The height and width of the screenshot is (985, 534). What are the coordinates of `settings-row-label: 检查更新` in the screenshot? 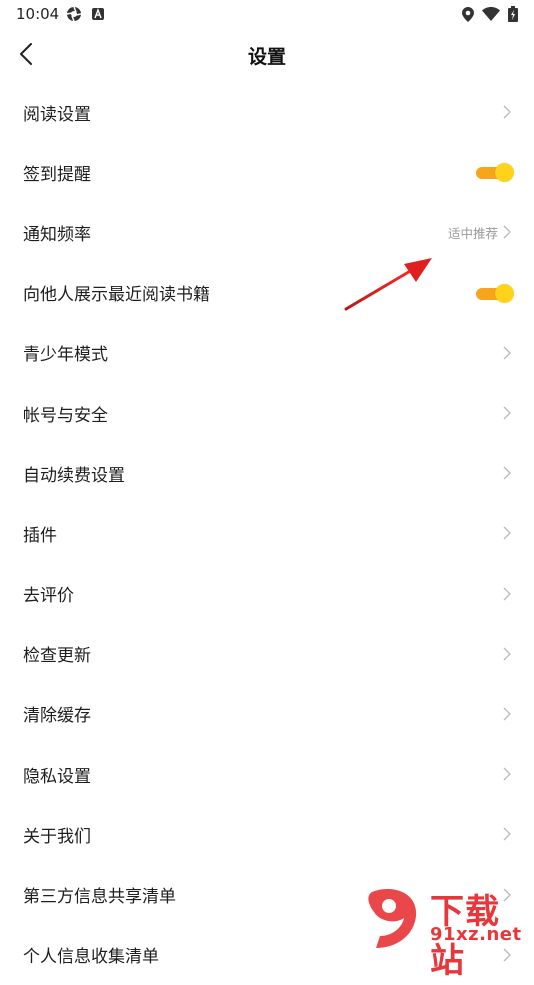 It's located at (57, 656).